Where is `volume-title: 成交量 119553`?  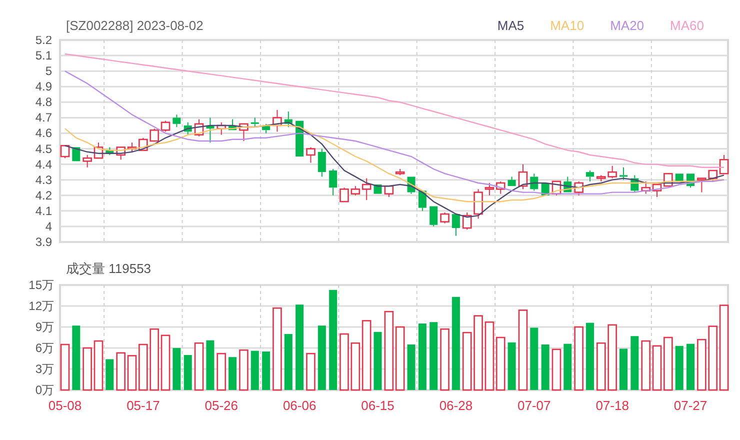
volume-title: 成交量 119553 is located at coordinates (109, 269).